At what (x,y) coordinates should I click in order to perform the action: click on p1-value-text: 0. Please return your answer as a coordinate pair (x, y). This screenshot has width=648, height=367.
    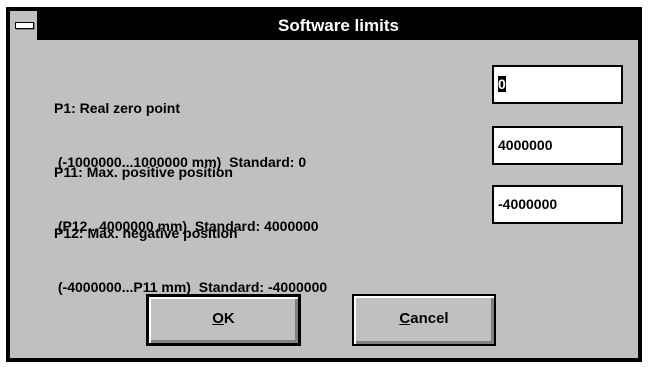
    Looking at the image, I should click on (502, 84).